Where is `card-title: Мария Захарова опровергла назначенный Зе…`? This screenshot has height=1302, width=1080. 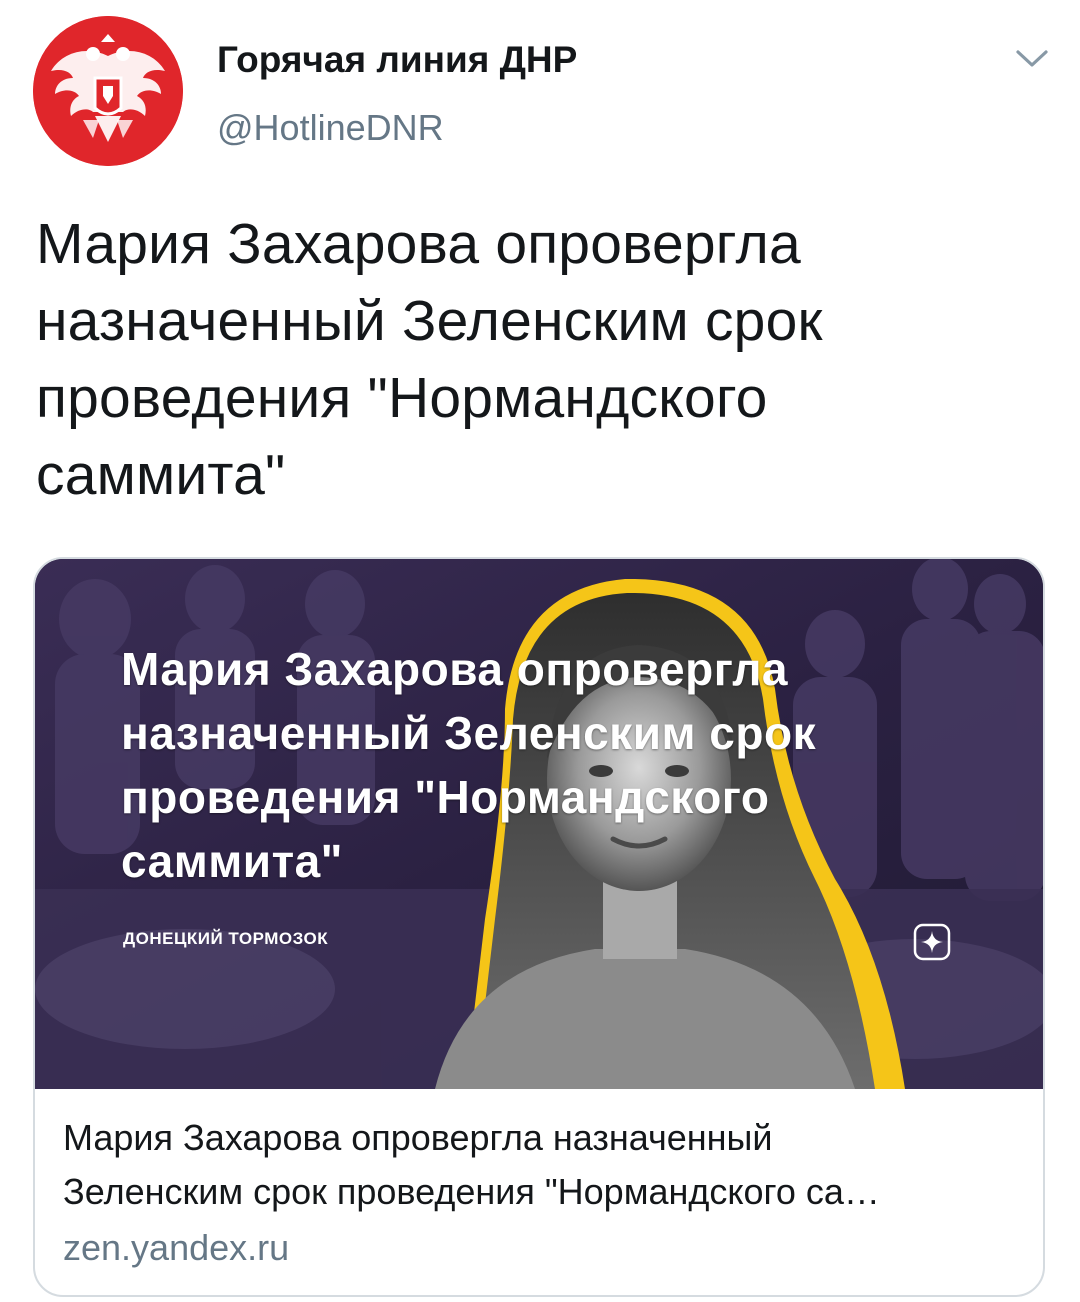
card-title: Мария Захарова опровергла назначенный Зе… is located at coordinates (538, 1165).